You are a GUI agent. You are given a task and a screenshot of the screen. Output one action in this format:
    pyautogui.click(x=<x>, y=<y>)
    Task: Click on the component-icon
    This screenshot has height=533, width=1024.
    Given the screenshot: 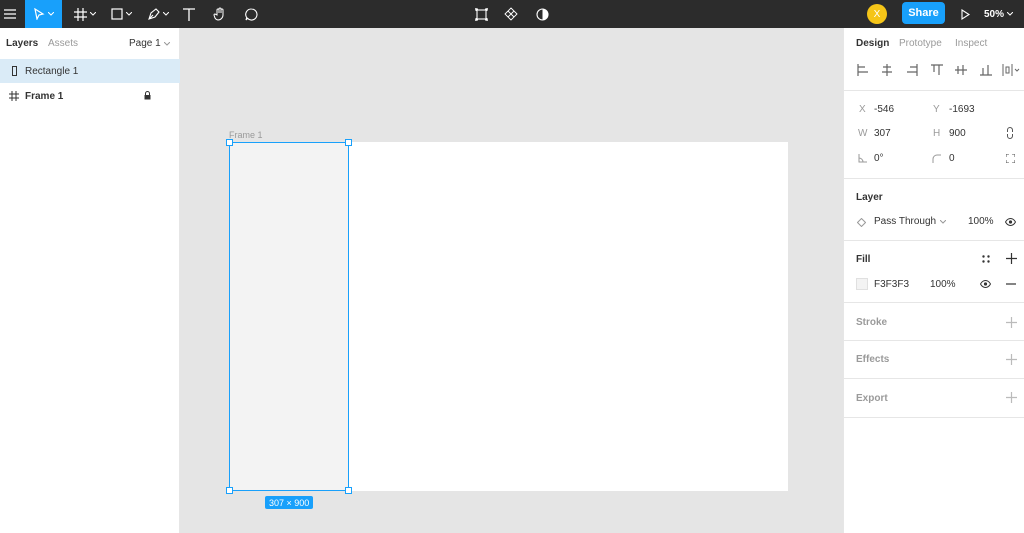 What is the action you would take?
    pyautogui.click(x=481, y=14)
    